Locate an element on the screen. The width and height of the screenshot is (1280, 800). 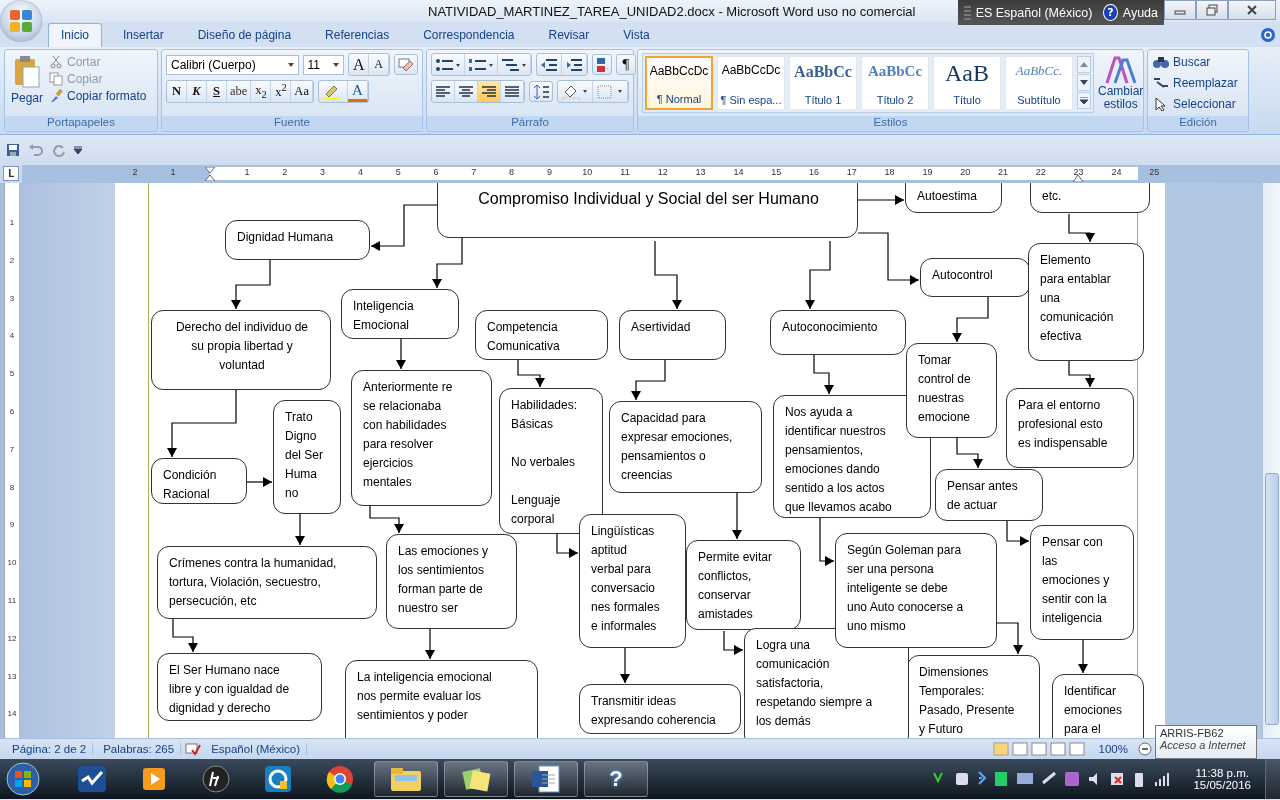
format-button: x$^{2}$ is located at coordinates (281, 91).